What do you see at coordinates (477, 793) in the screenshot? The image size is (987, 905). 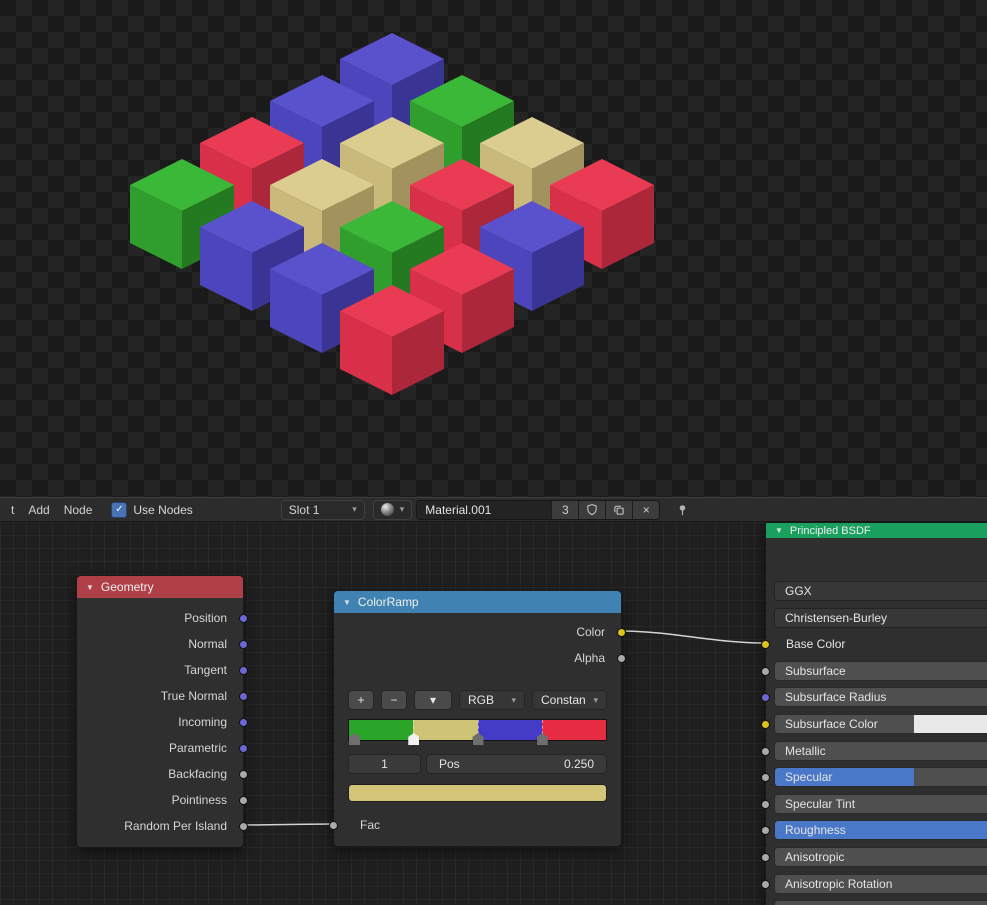 I see `stop-color-swatch` at bounding box center [477, 793].